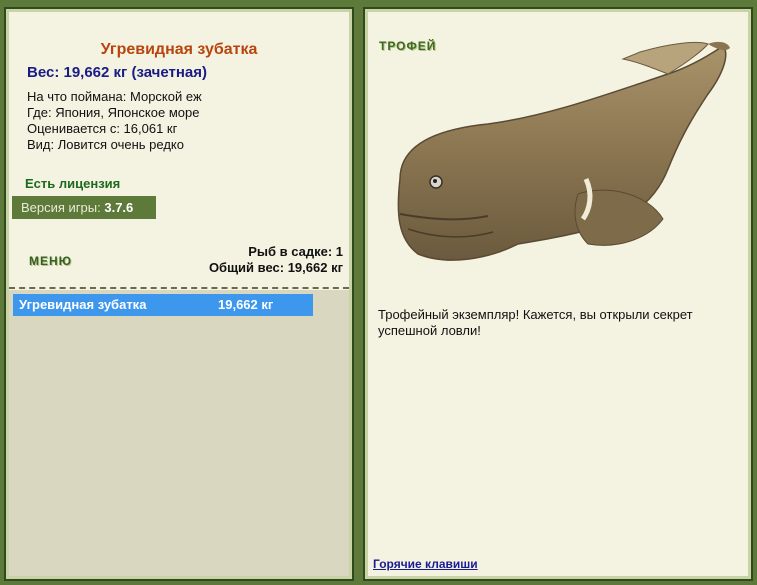 This screenshot has height=585, width=757. What do you see at coordinates (83, 304) in the screenshot?
I see `list-item-name: Угревидная зубатка` at bounding box center [83, 304].